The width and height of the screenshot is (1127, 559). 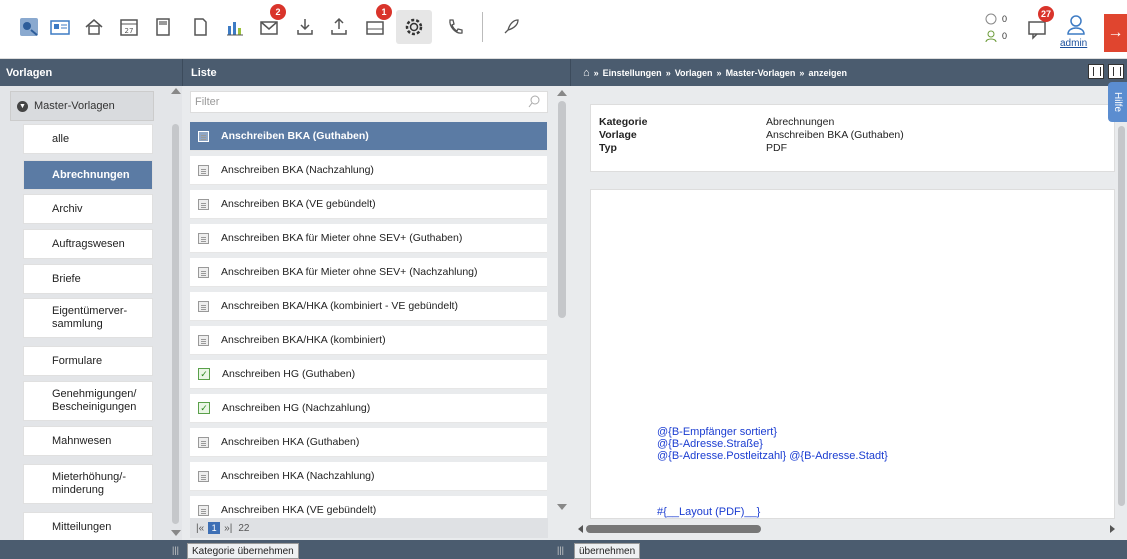 I want to click on breadcrumb-item: Master-Vorlagen, so click(x=761, y=73).